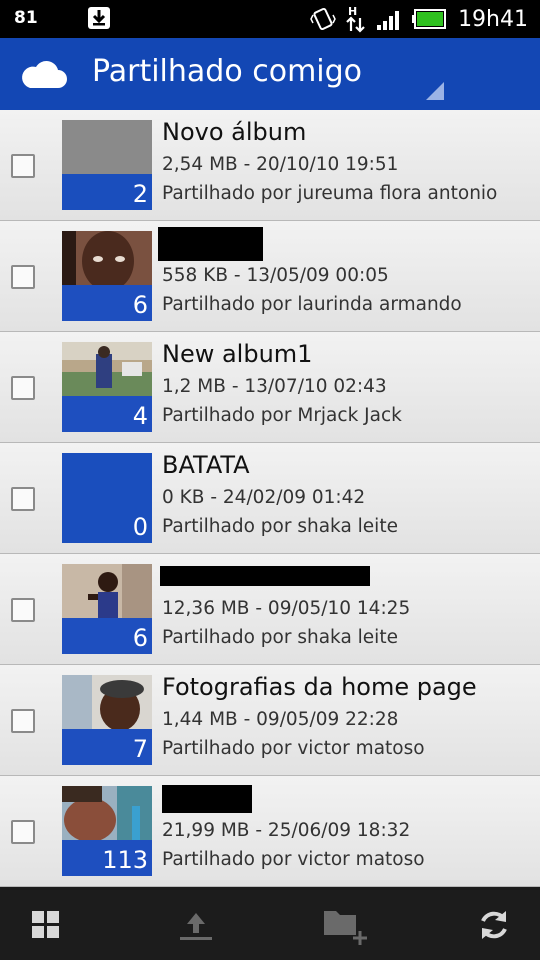 Image resolution: width=540 pixels, height=960 pixels. I want to click on album-meta: 12,36 MB - 09/05/10 14:25, so click(286, 608).